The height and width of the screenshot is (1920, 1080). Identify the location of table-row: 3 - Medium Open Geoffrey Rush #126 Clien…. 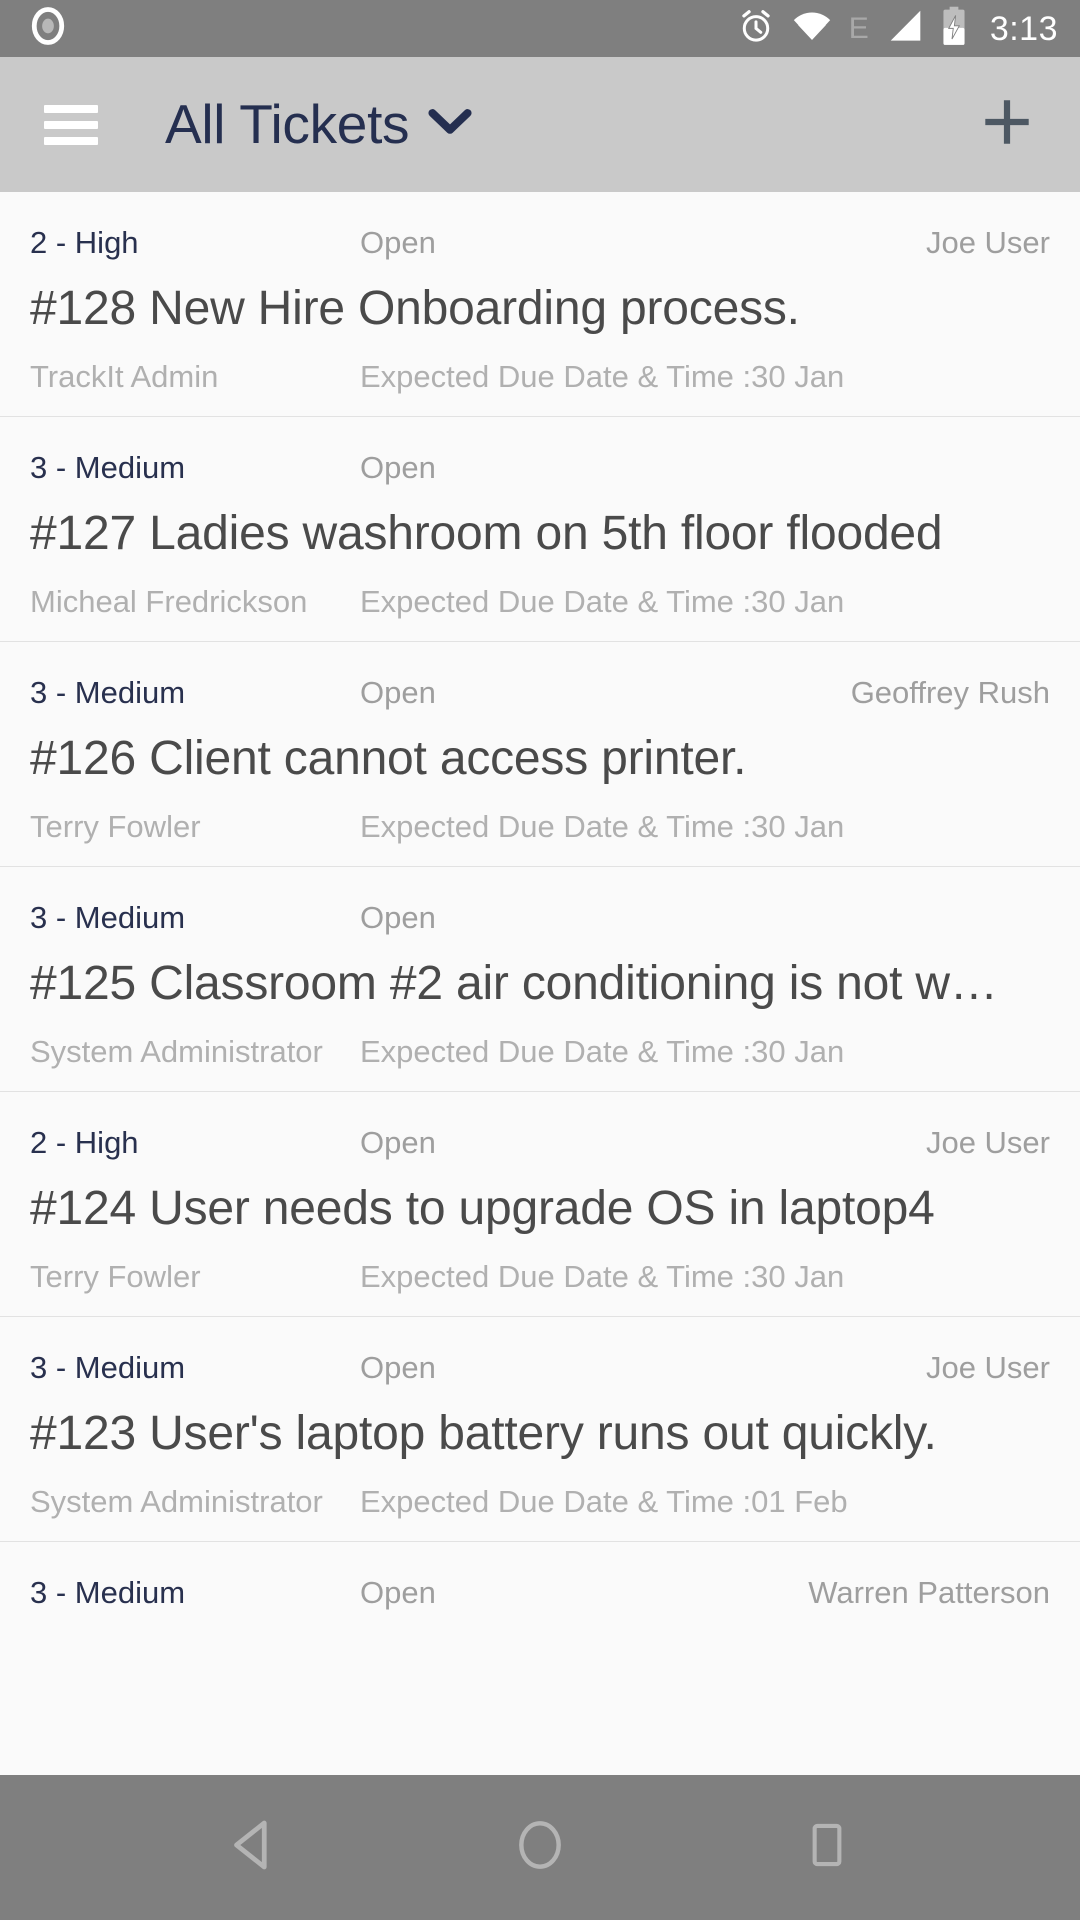
(540, 754).